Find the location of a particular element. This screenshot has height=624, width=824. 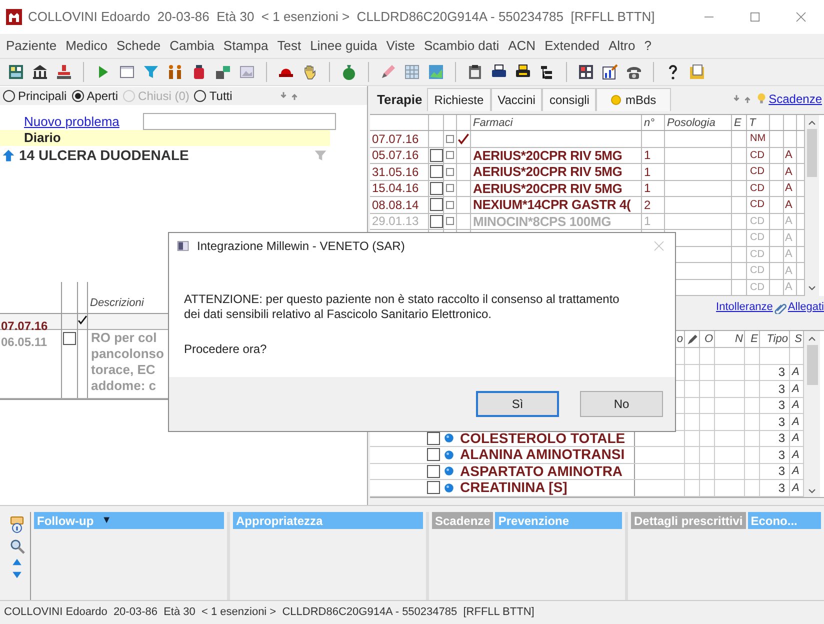

phone-icon is located at coordinates (634, 72).